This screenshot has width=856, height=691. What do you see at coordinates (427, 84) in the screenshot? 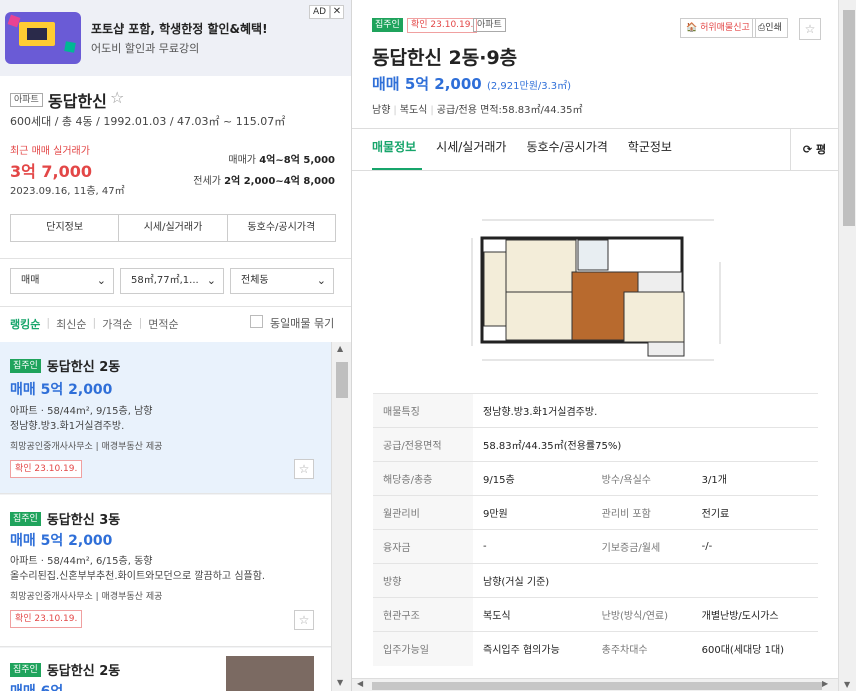
I see `detail-price: 매매 5억 2,000` at bounding box center [427, 84].